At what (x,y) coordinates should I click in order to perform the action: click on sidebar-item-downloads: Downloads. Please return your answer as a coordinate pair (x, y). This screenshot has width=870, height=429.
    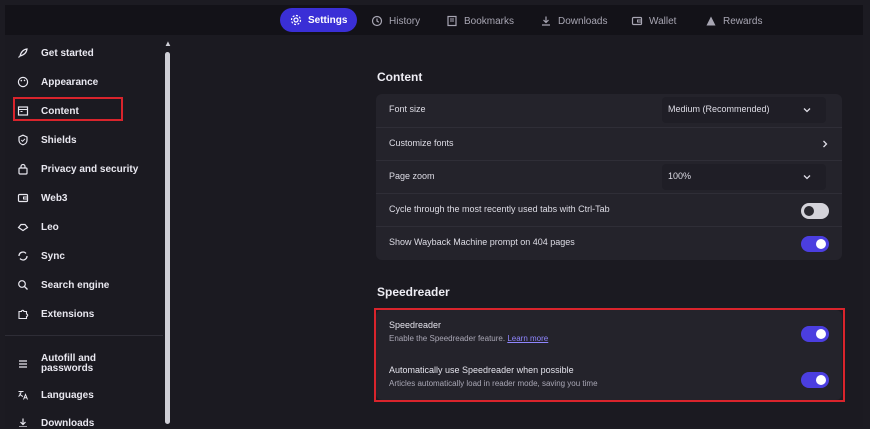
    Looking at the image, I should click on (55, 420).